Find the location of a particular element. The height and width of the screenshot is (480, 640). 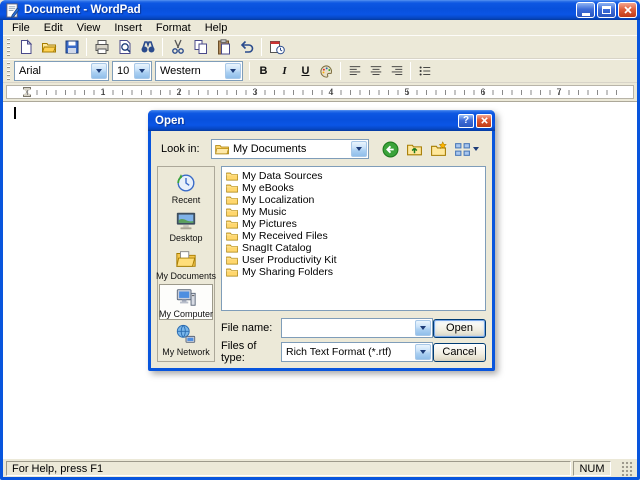

back-button is located at coordinates (390, 149).